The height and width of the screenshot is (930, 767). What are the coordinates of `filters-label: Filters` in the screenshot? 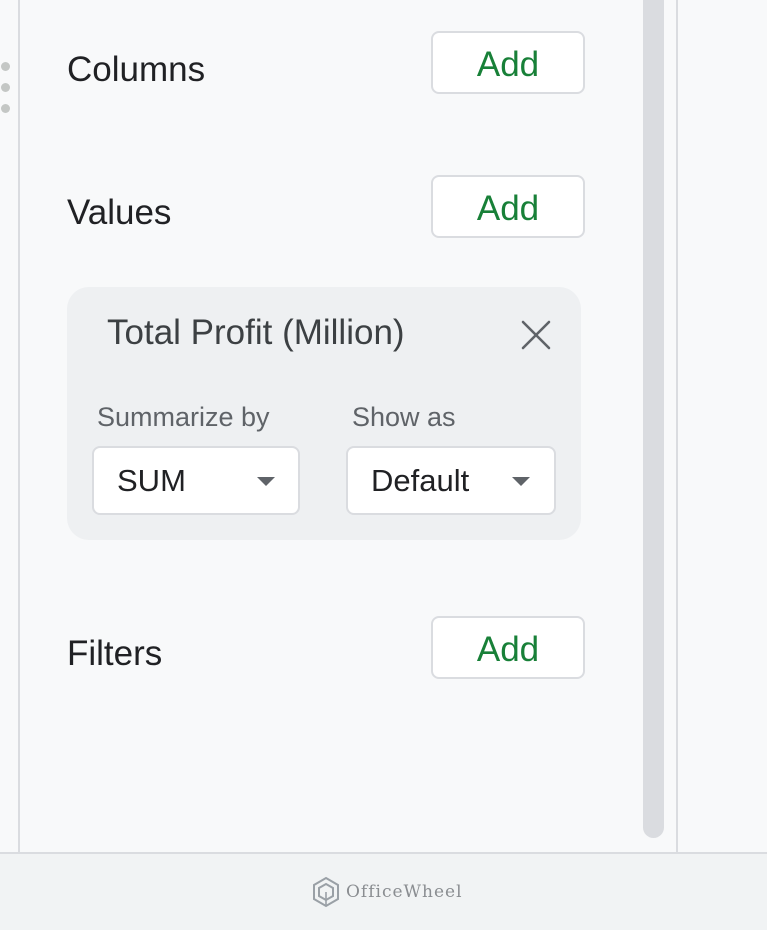 It's located at (115, 653).